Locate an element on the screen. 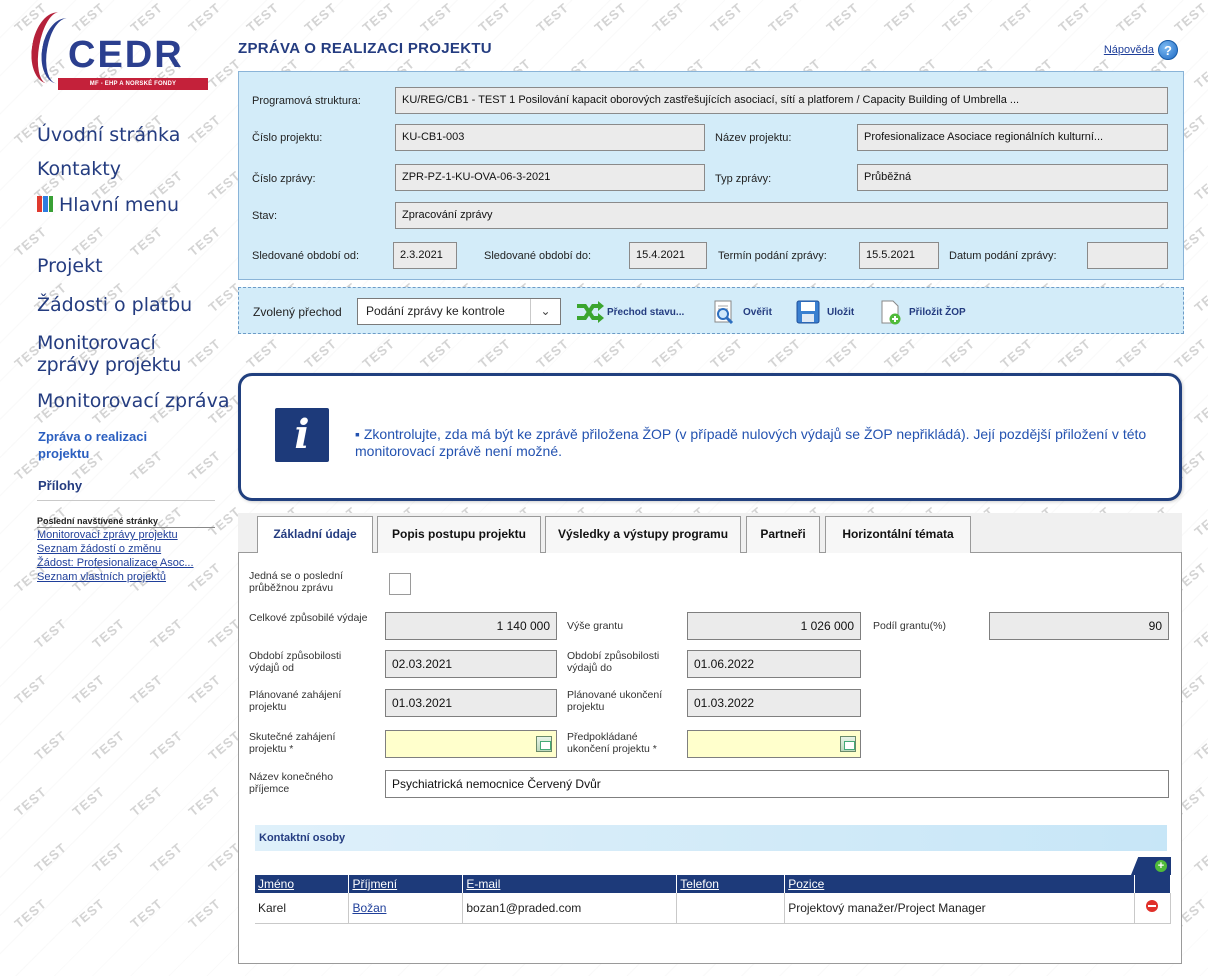 This screenshot has width=1208, height=976. project-no-label: Číslo projektu: is located at coordinates (287, 138).